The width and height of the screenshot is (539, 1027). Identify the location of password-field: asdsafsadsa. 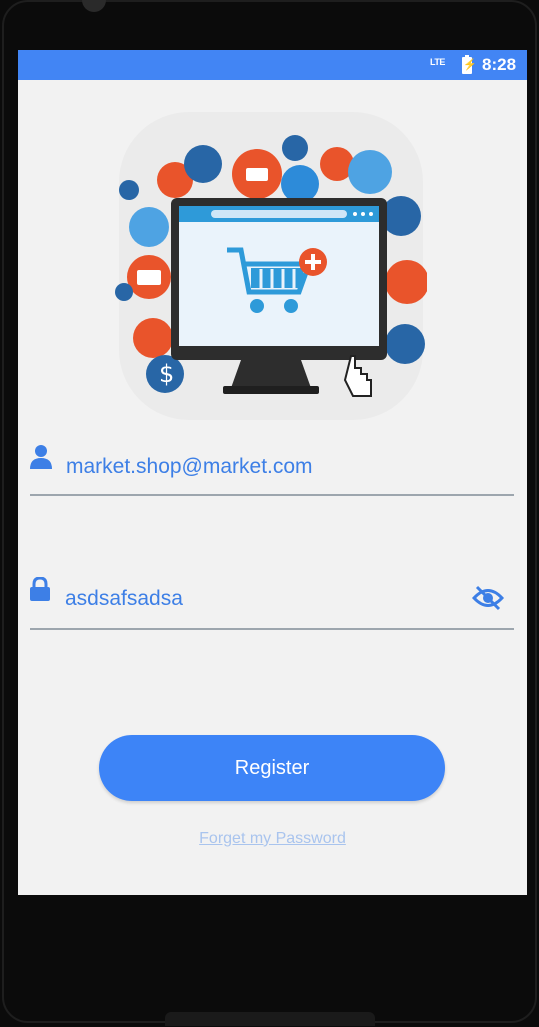
(272, 602).